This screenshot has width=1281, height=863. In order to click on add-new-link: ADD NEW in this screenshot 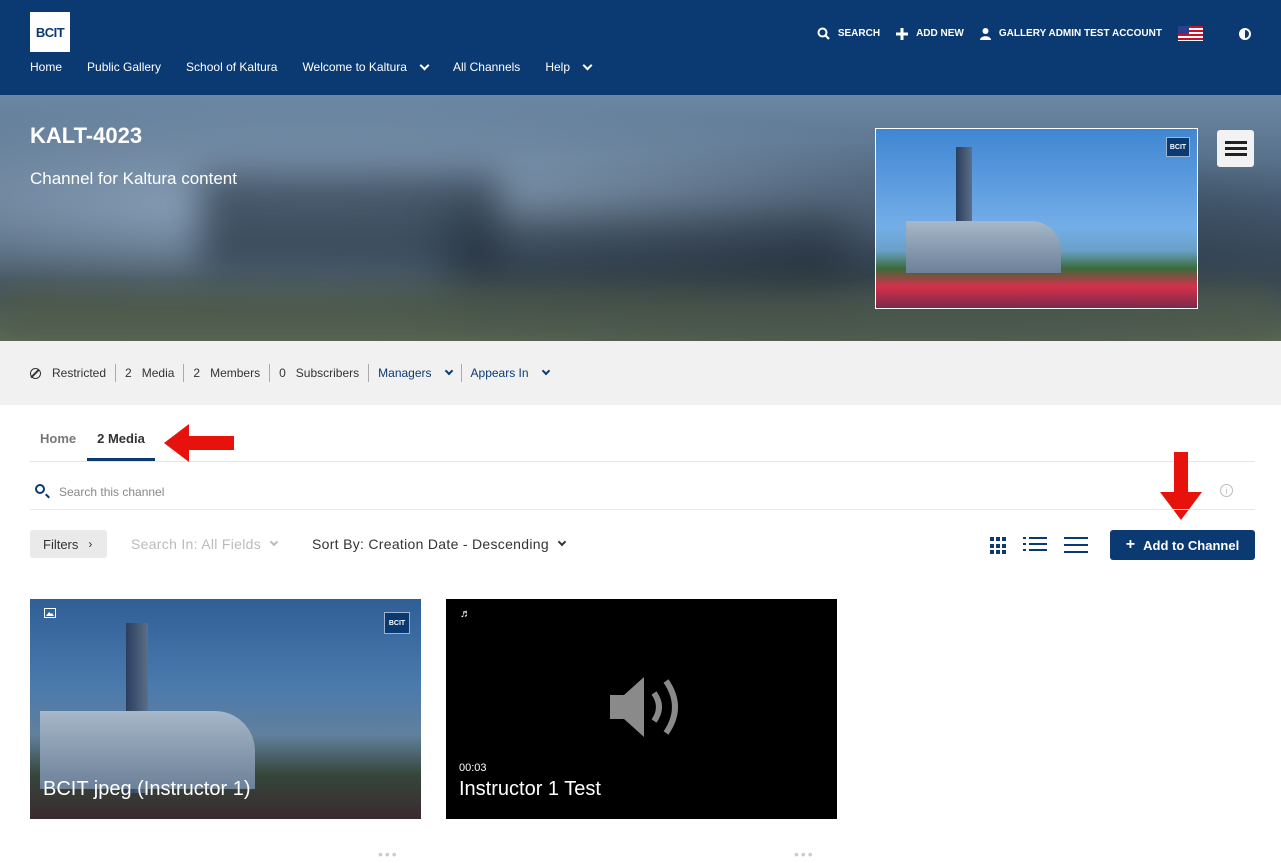, I will do `click(930, 33)`.